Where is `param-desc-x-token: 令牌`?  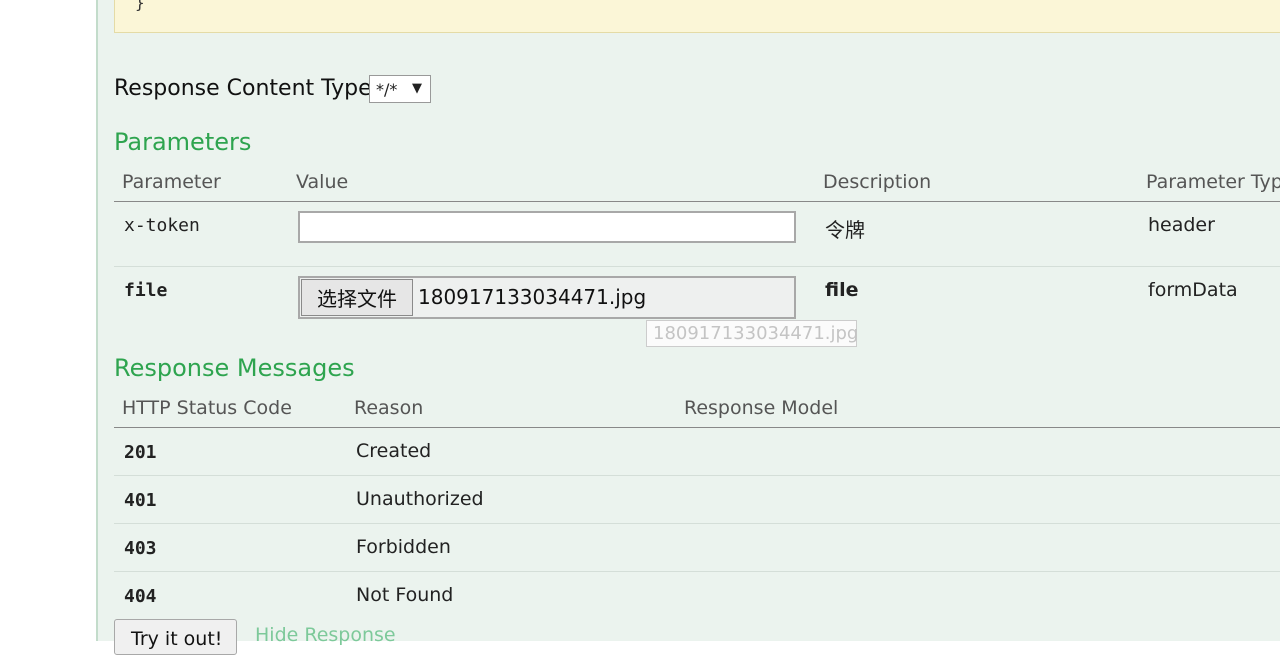 param-desc-x-token: 令牌 is located at coordinates (845, 230).